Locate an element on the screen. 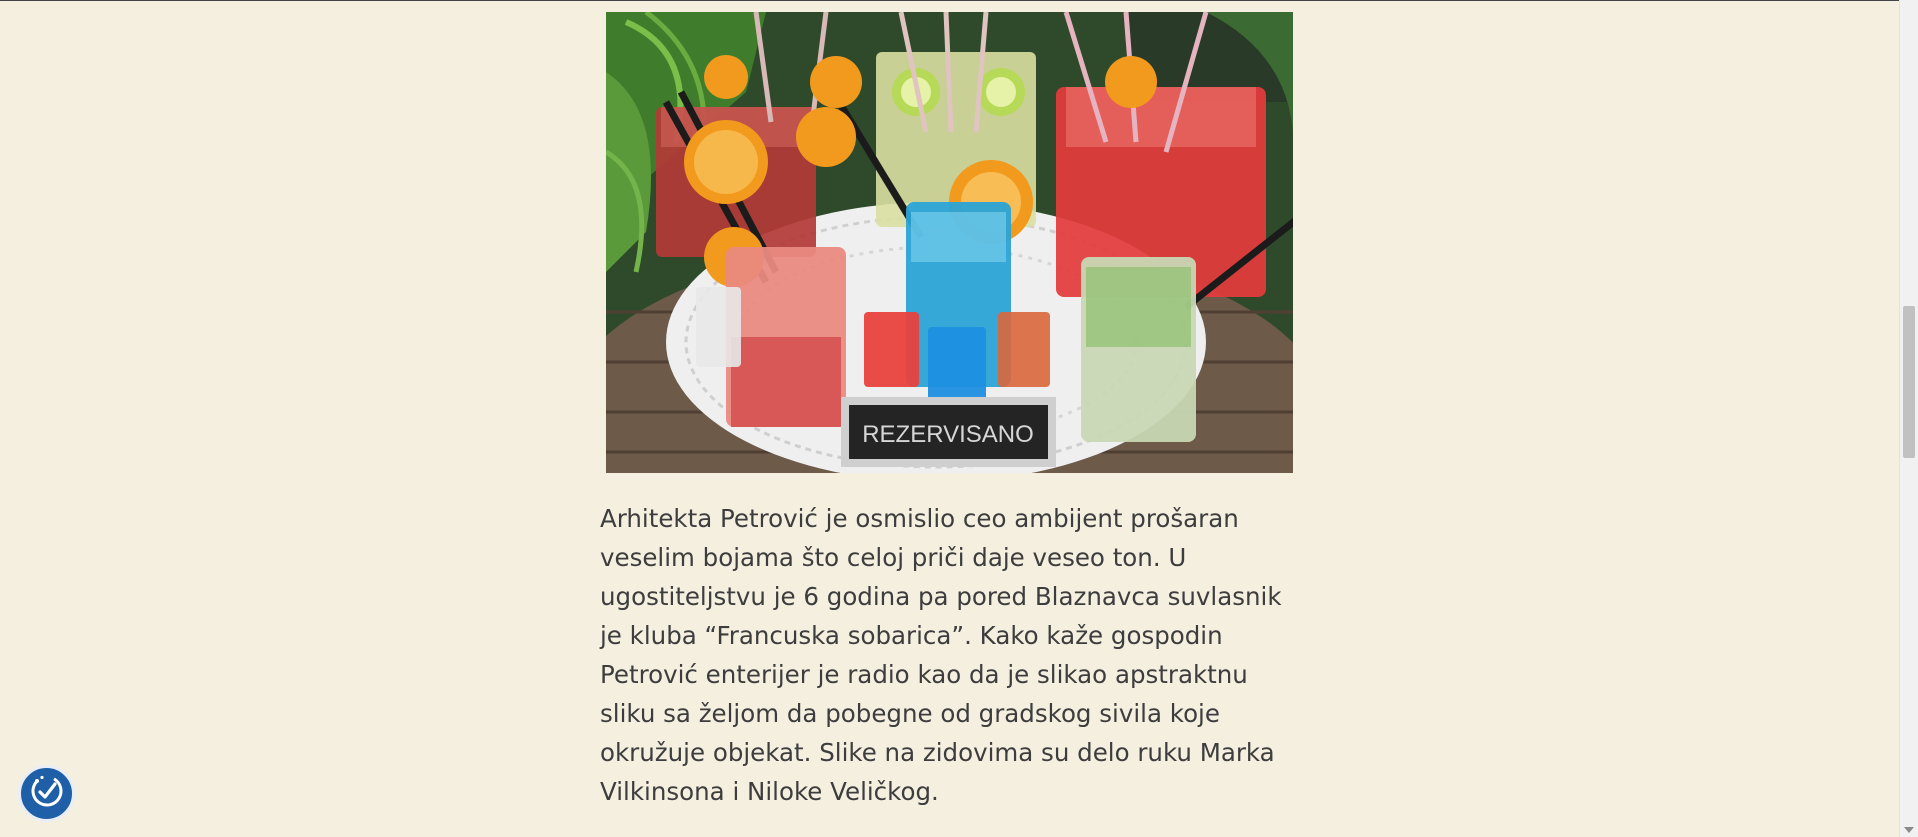  page-scrollbar is located at coordinates (1908, 418).